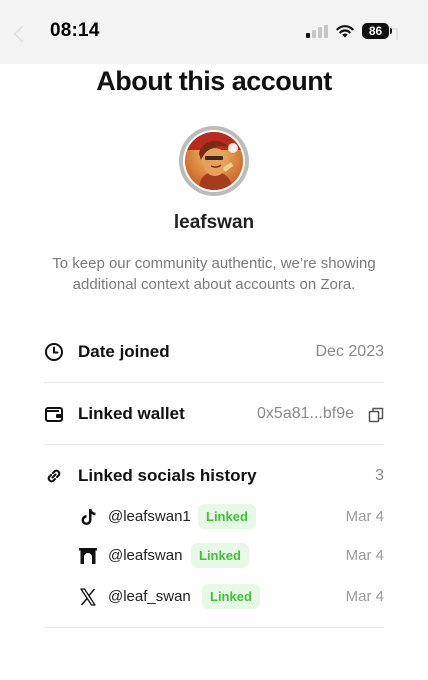  Describe the element at coordinates (124, 351) in the screenshot. I see `date-joined-label: Date joined` at that location.